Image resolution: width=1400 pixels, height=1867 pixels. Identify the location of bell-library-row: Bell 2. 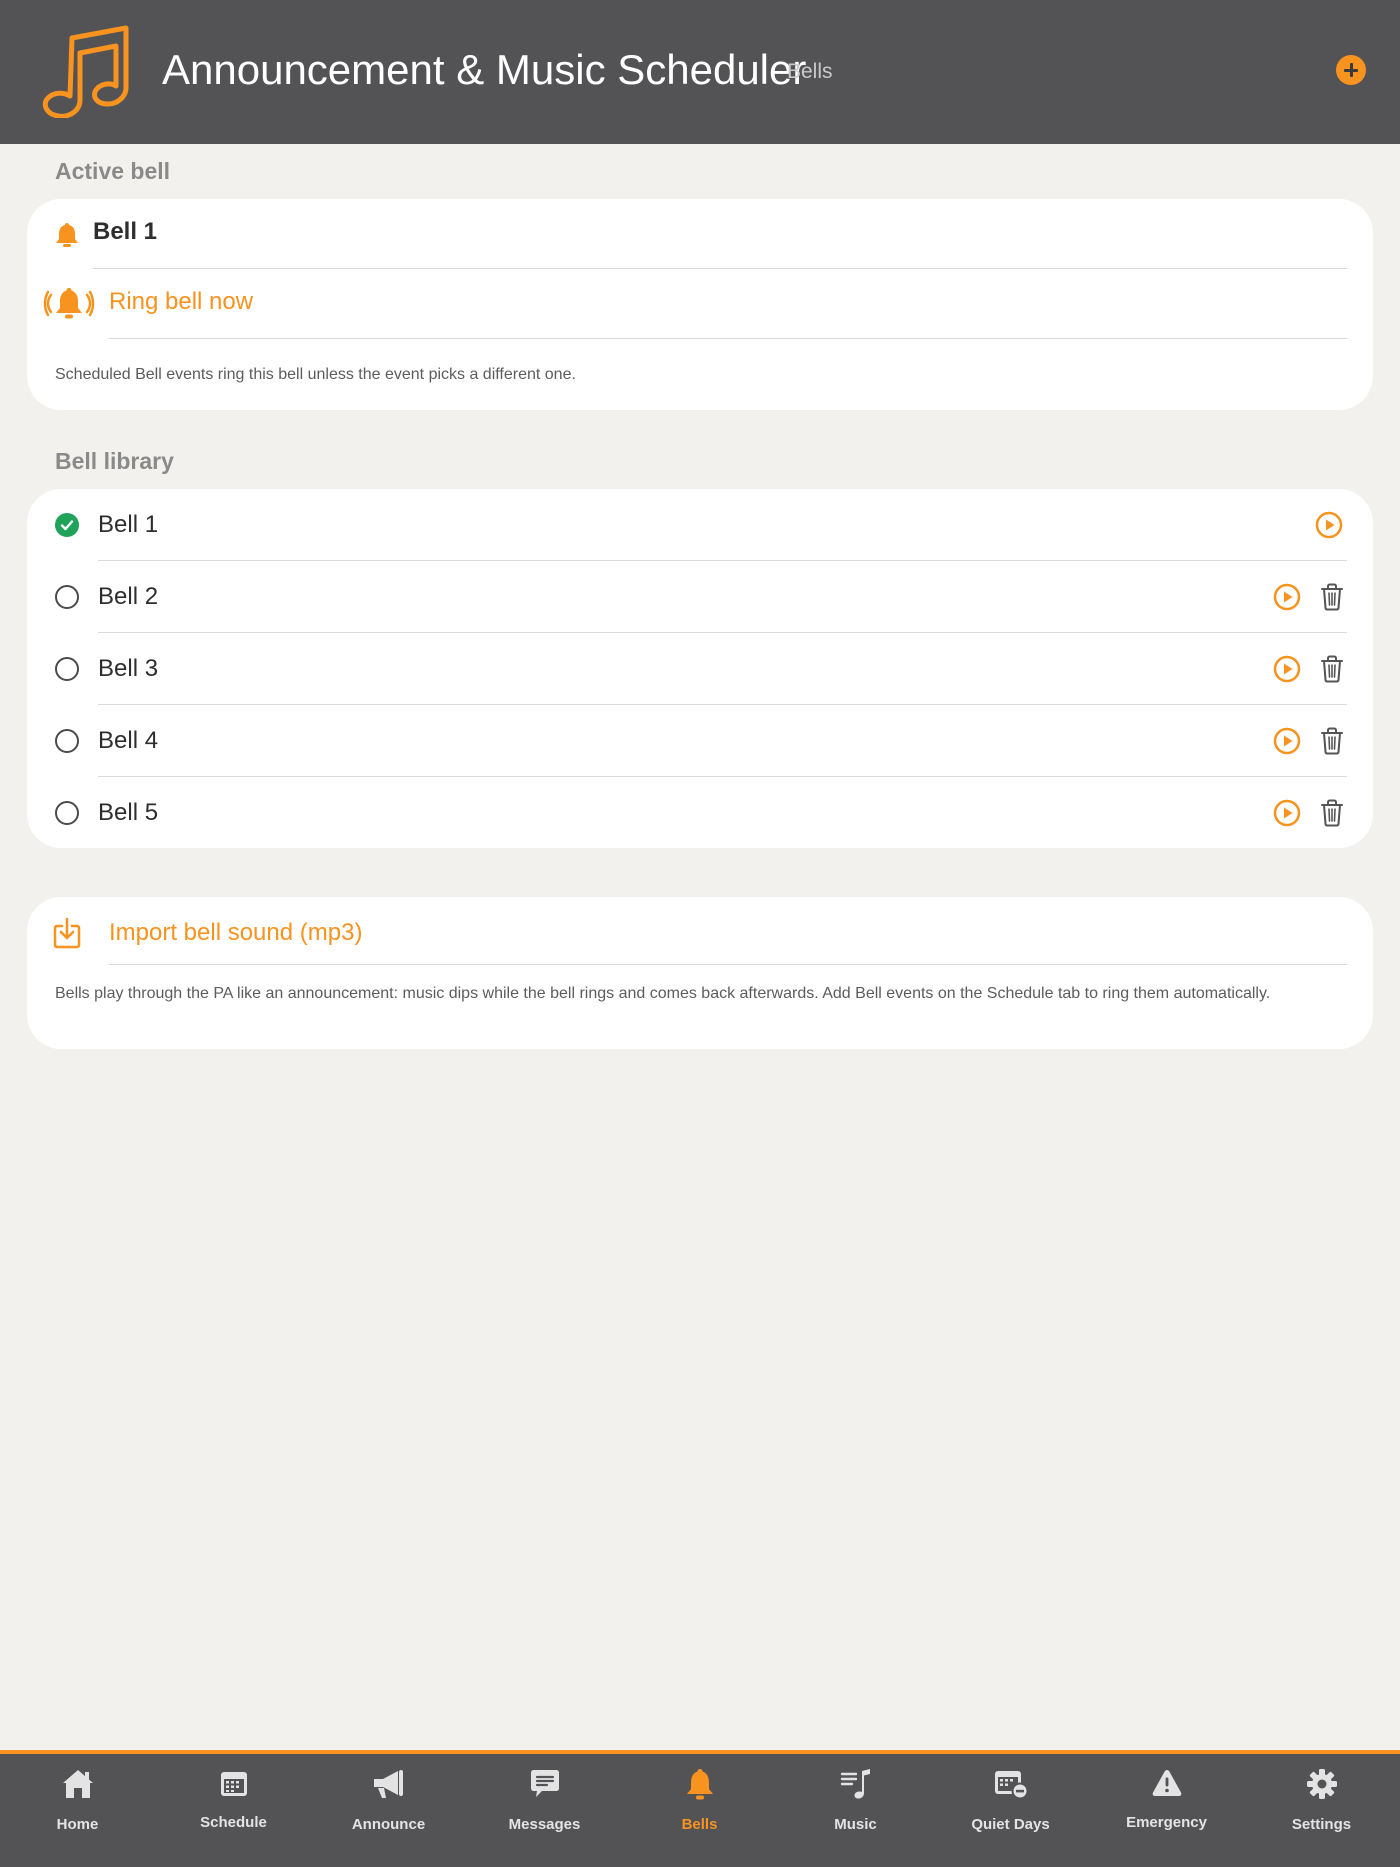
(700, 597).